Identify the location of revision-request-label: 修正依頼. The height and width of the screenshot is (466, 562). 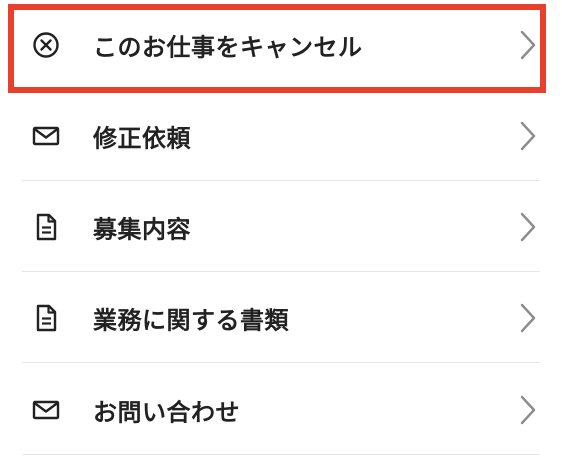
(142, 138).